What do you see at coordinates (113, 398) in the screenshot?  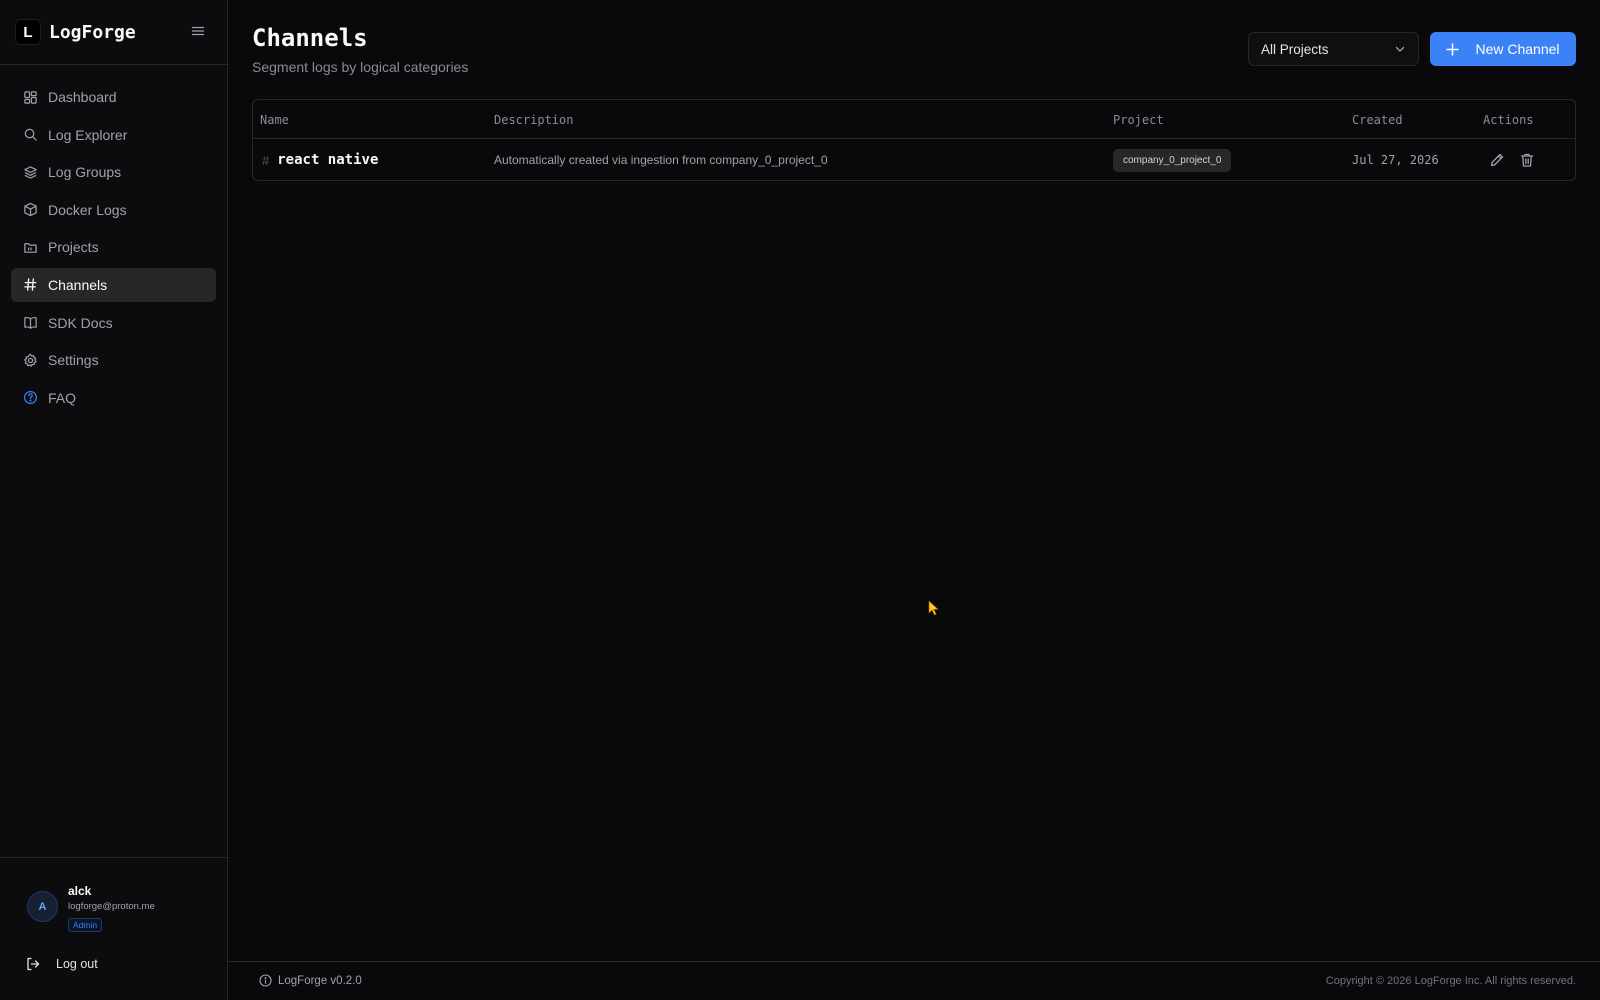 I see `sidebar-item-faq: FAQ` at bounding box center [113, 398].